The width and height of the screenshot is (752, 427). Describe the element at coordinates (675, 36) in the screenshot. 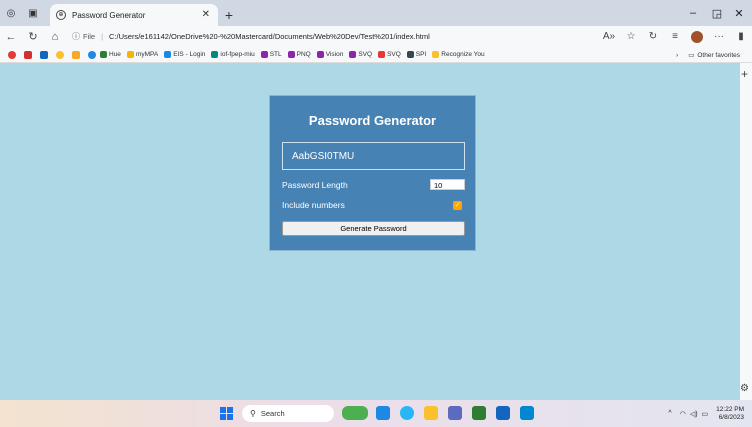

I see `collections-icon: ≡` at that location.